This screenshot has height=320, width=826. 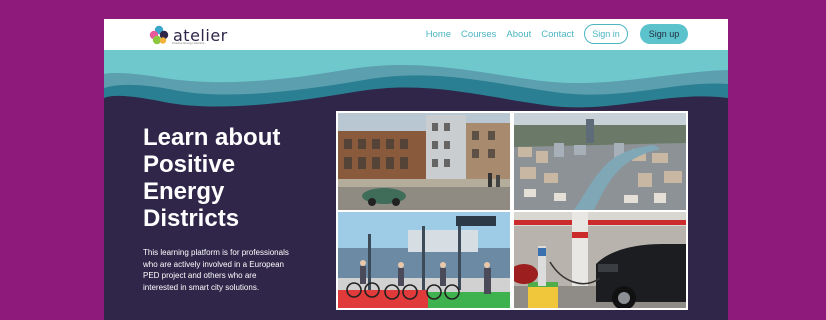 What do you see at coordinates (213, 264) in the screenshot?
I see `hero-description-line: who are actively involved in a European` at bounding box center [213, 264].